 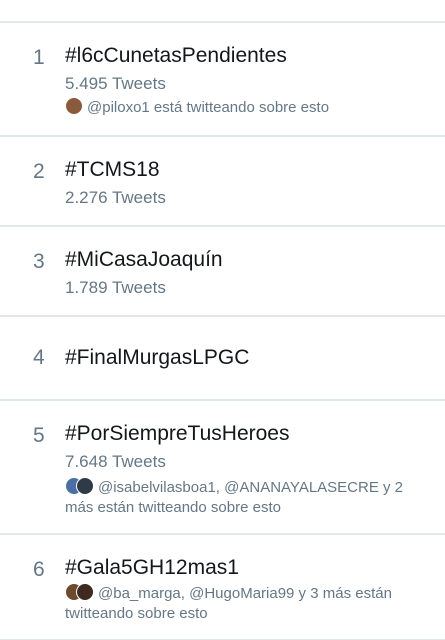 I want to click on trend-hashtag: #MiCasaJoaquín, so click(x=144, y=260).